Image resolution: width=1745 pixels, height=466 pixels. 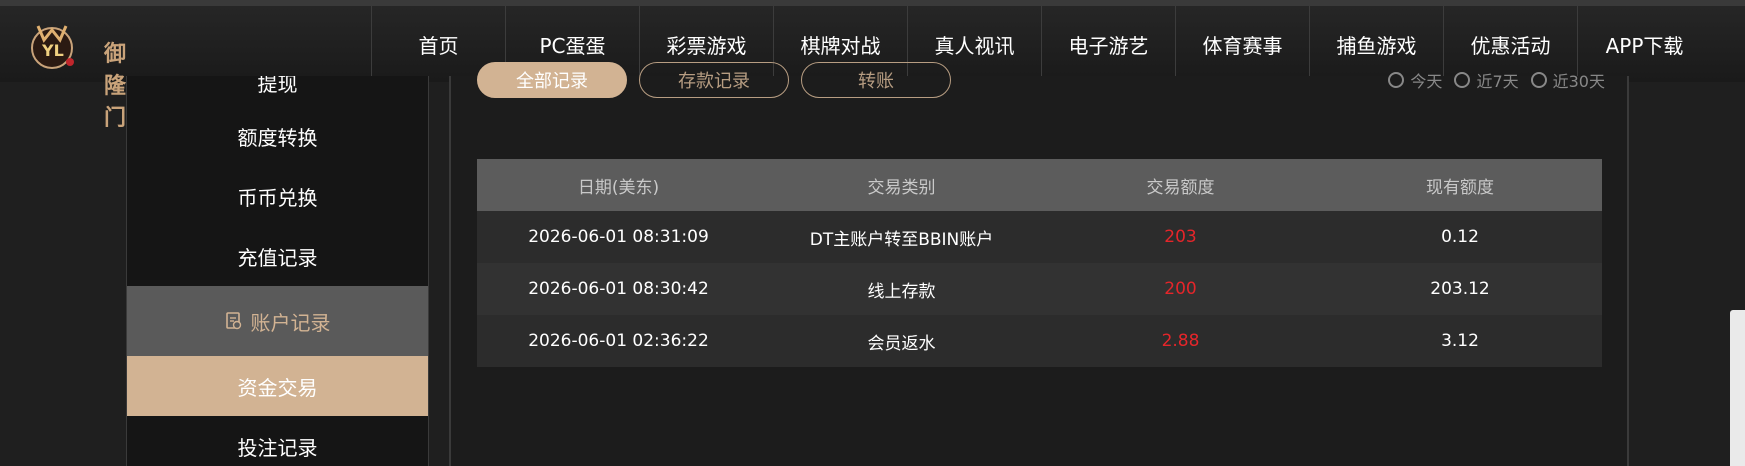 I want to click on cell-balance: 0.12, so click(x=1460, y=237).